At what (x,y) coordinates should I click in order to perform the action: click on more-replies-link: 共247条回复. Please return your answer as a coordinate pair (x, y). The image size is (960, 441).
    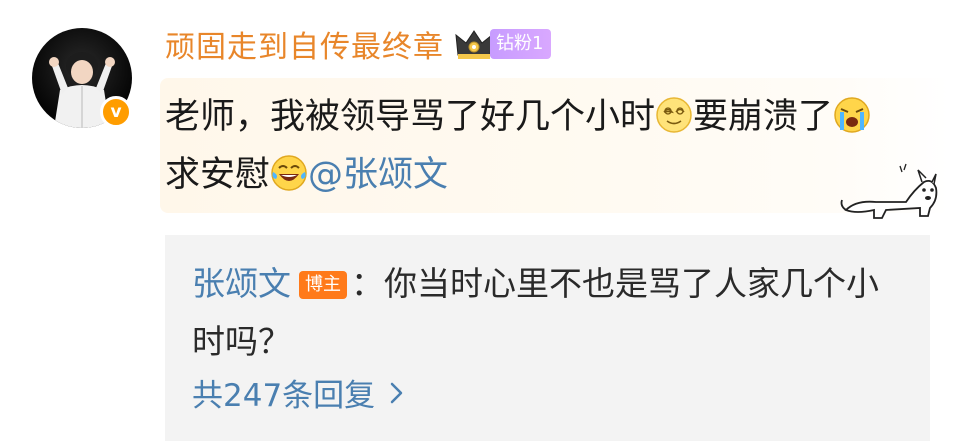
    Looking at the image, I should click on (298, 392).